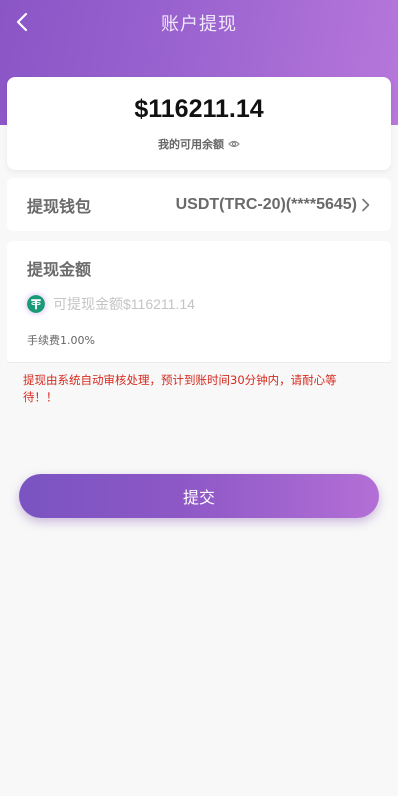 This screenshot has width=398, height=796. What do you see at coordinates (366, 204) in the screenshot?
I see `chevron-right-icon` at bounding box center [366, 204].